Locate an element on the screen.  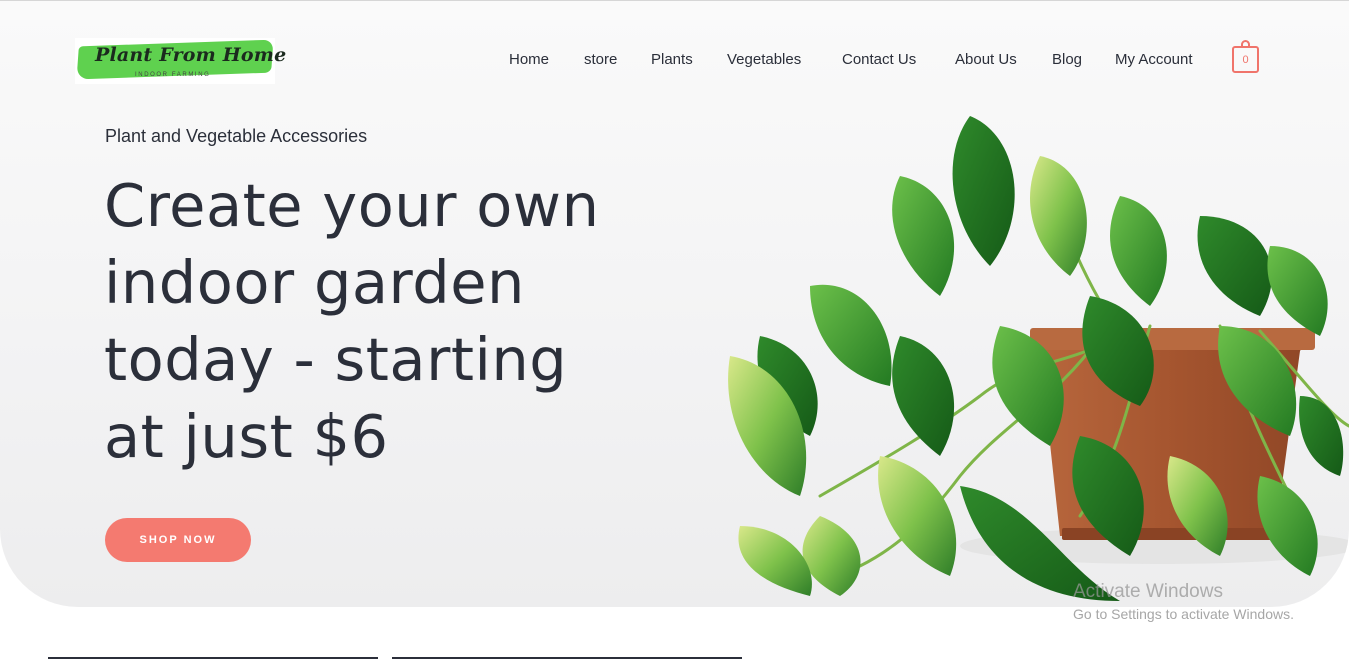
site-logo: Plant From Home INDOOR FARMING is located at coordinates (181, 61).